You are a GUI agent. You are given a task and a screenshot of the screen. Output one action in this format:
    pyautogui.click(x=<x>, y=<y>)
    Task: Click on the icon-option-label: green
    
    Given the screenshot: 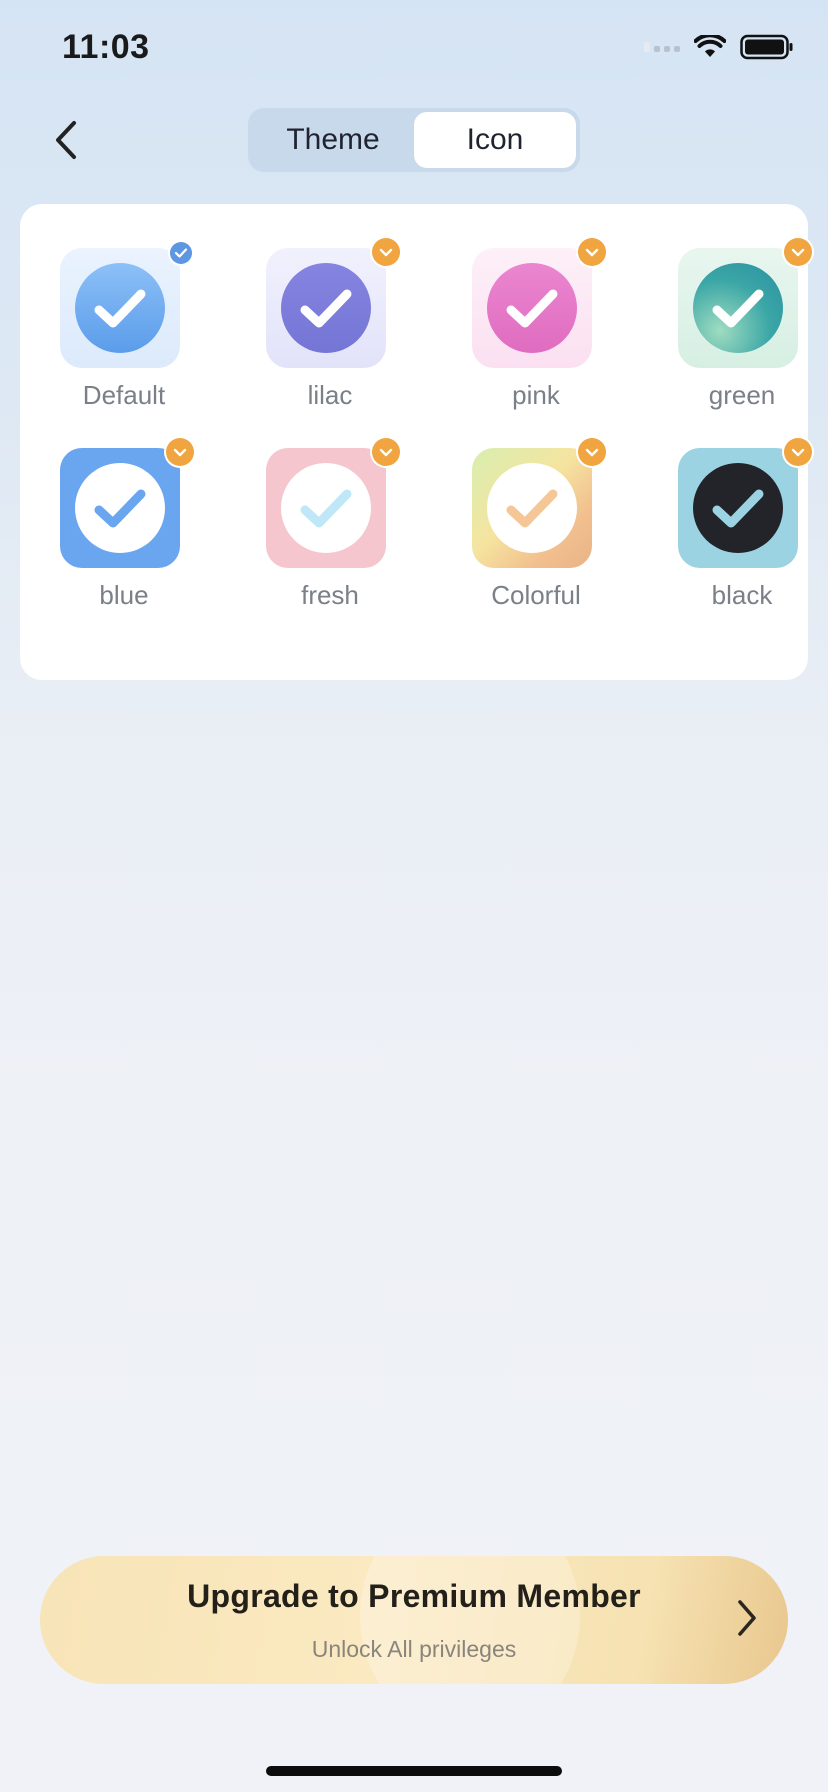 What is the action you would take?
    pyautogui.click(x=742, y=395)
    